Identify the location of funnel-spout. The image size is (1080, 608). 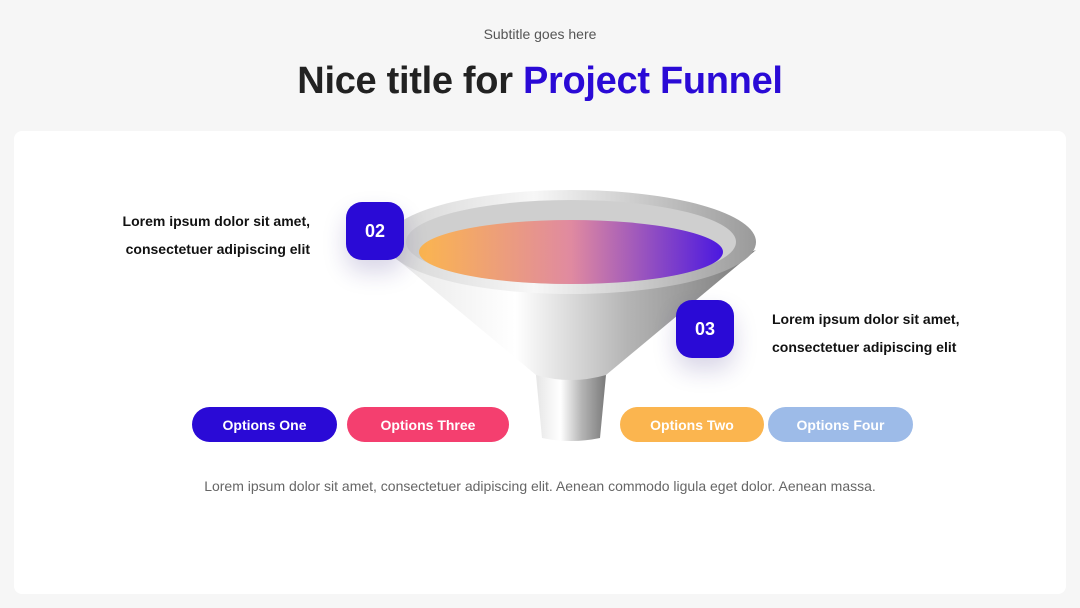
(571, 408).